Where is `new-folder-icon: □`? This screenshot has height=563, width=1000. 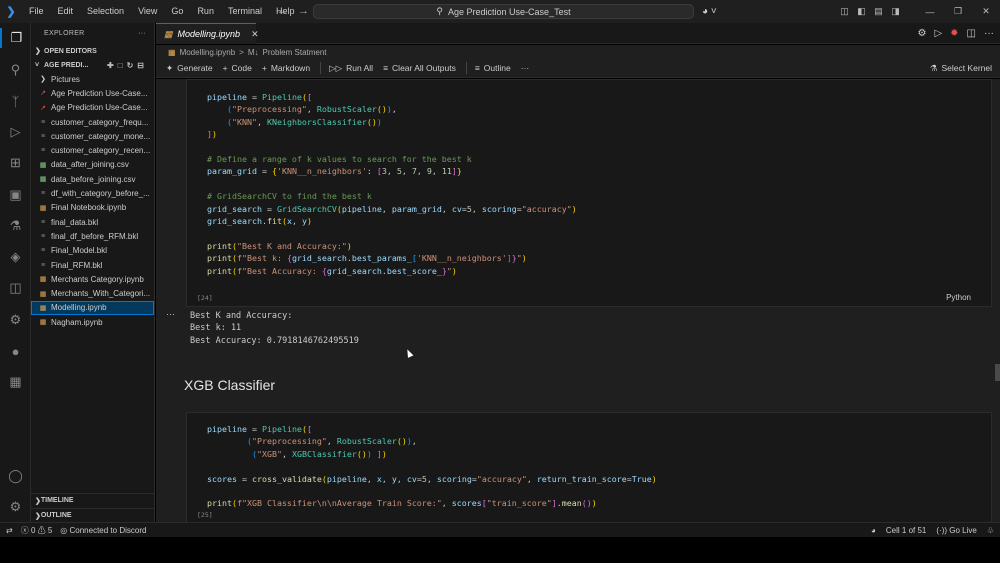 new-folder-icon: □ is located at coordinates (120, 65).